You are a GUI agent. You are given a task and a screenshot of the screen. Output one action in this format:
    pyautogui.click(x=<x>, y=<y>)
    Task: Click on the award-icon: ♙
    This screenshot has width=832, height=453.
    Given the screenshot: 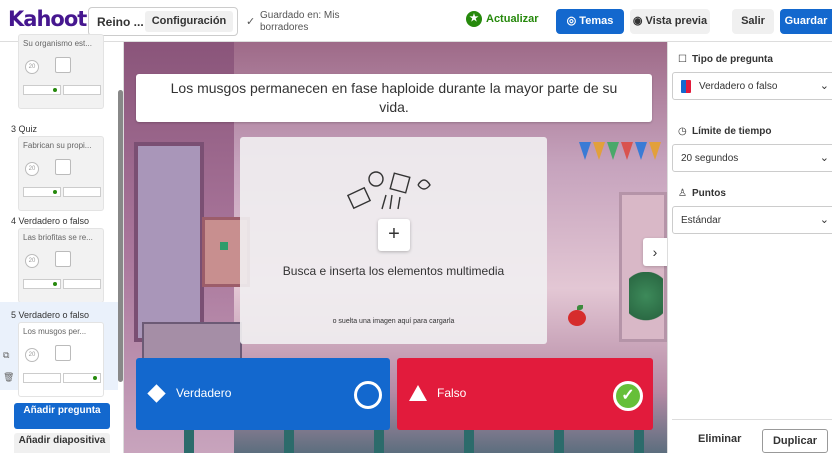 What is the action you would take?
    pyautogui.click(x=682, y=193)
    